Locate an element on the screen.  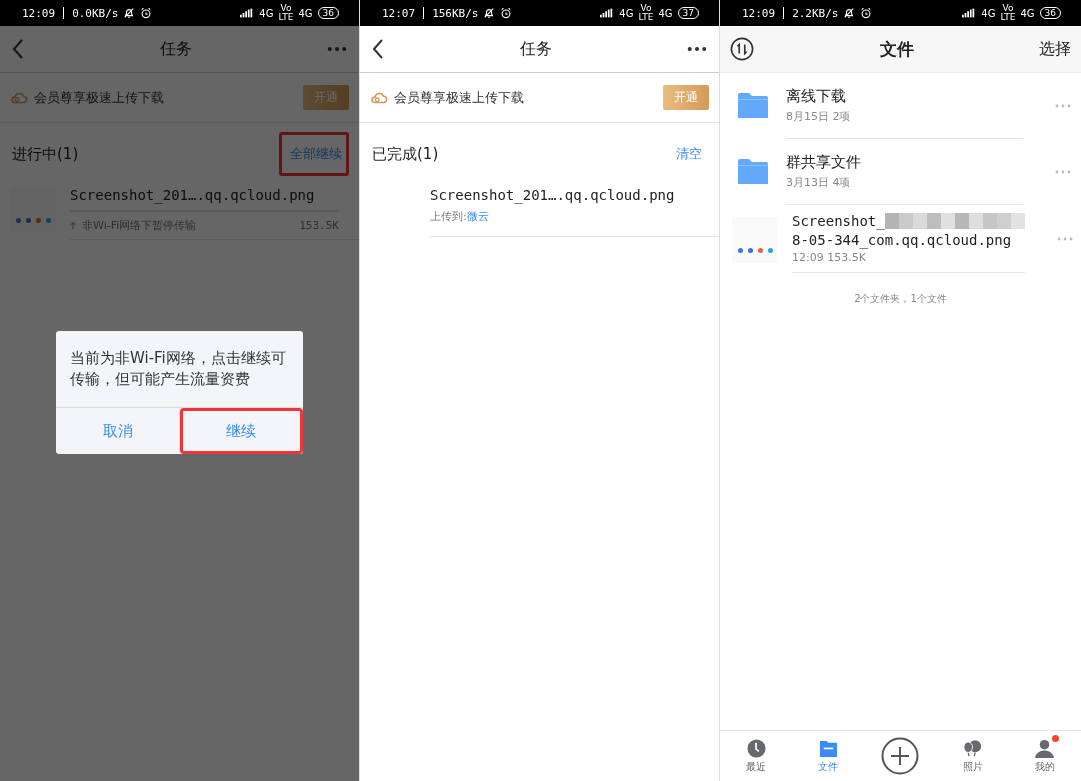
tab-item: 文件 is located at coordinates (828, 756).